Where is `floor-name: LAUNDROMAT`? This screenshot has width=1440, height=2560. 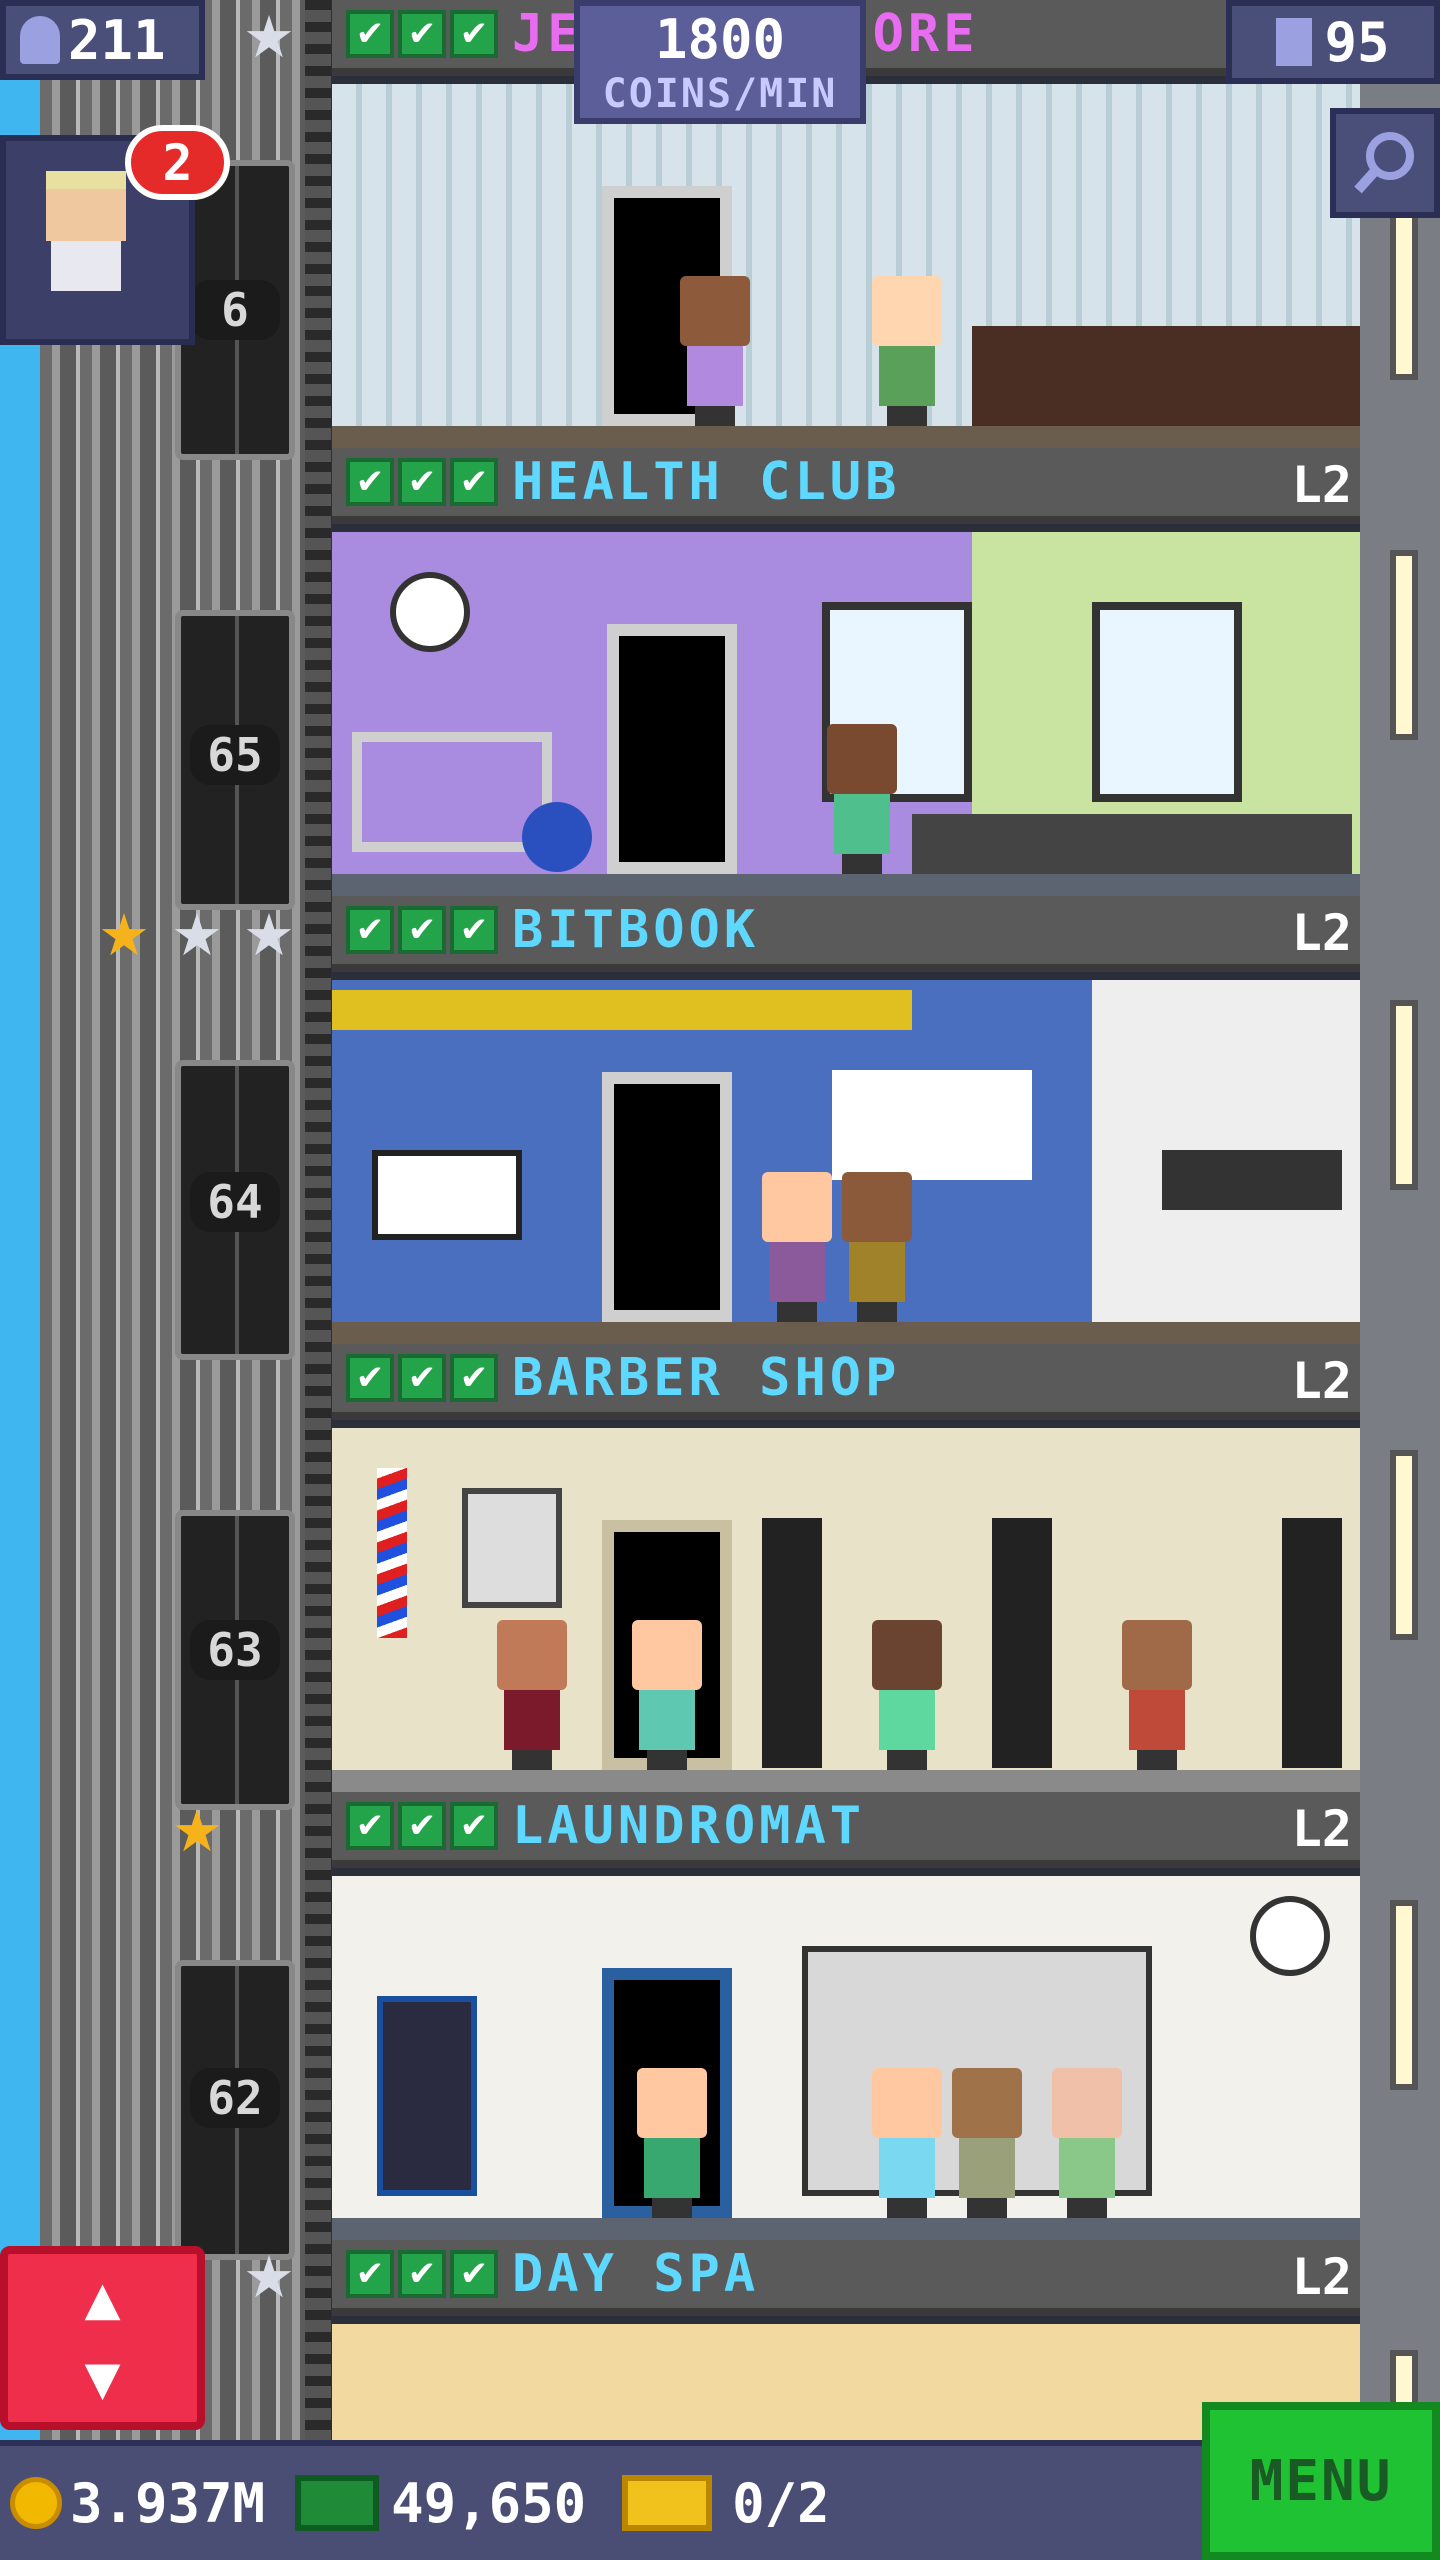 floor-name: LAUNDROMAT is located at coordinates (689, 1826).